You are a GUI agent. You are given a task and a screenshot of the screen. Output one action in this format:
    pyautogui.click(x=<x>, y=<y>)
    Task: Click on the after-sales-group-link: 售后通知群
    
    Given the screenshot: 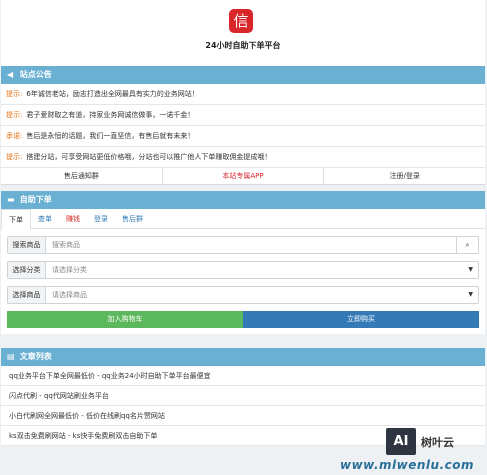 What is the action you would take?
    pyautogui.click(x=82, y=176)
    